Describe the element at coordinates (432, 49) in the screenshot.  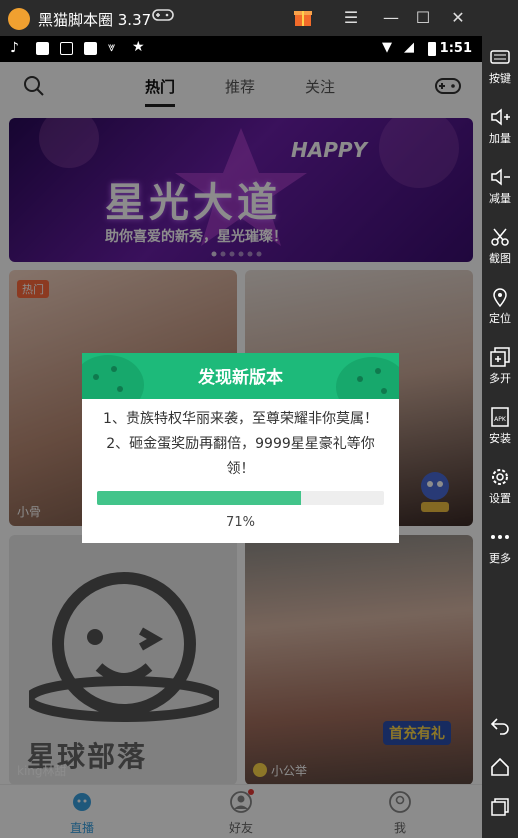
I see `battery-icon` at that location.